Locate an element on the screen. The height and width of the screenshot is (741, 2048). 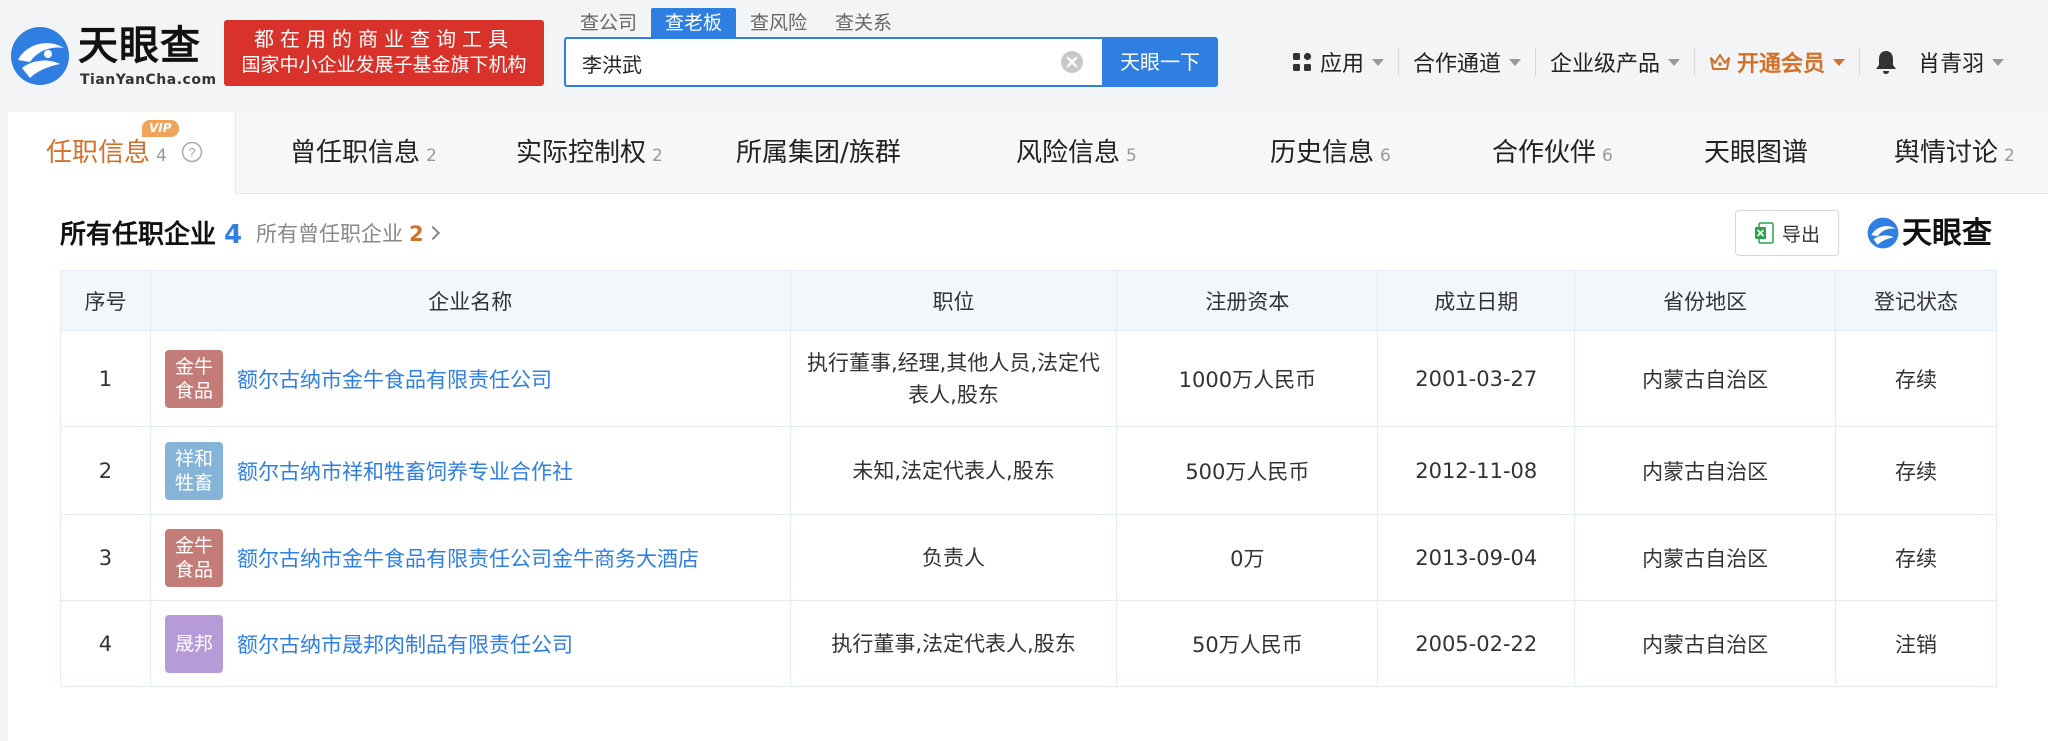
col-header-company: 企业名称 is located at coordinates (470, 300).